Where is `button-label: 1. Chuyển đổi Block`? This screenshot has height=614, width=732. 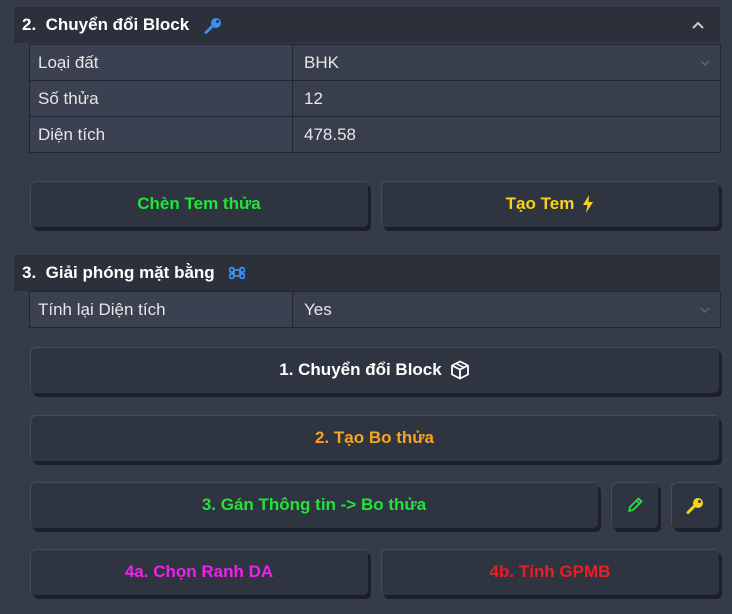 button-label: 1. Chuyển đổi Block is located at coordinates (360, 369).